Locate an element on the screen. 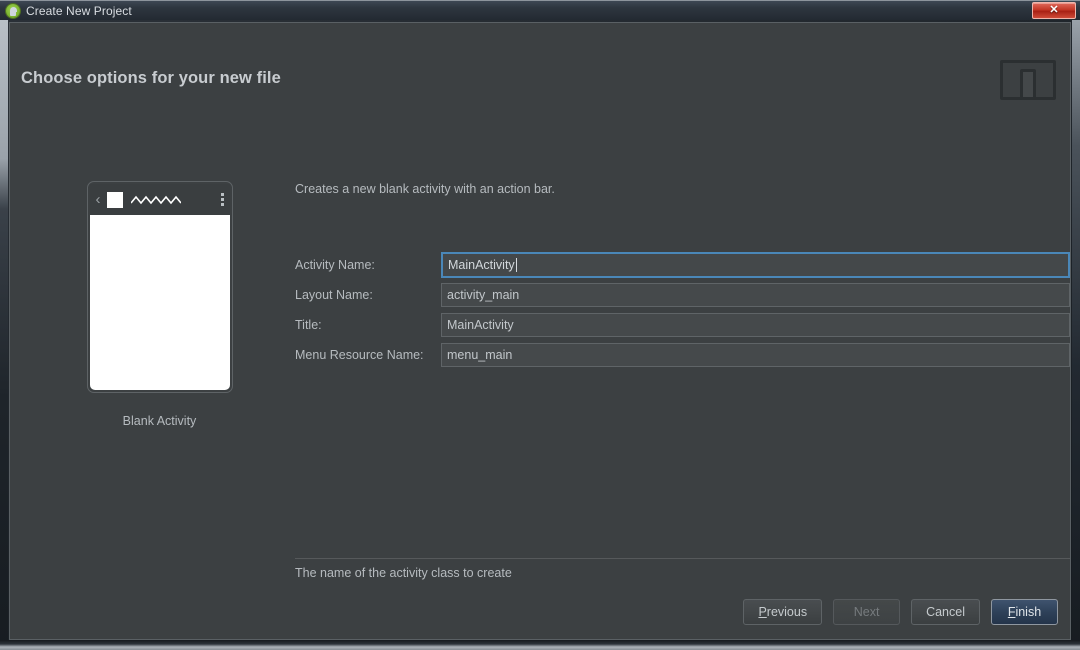 The width and height of the screenshot is (1080, 650). cancel-button-label: Cancel is located at coordinates (945, 612).